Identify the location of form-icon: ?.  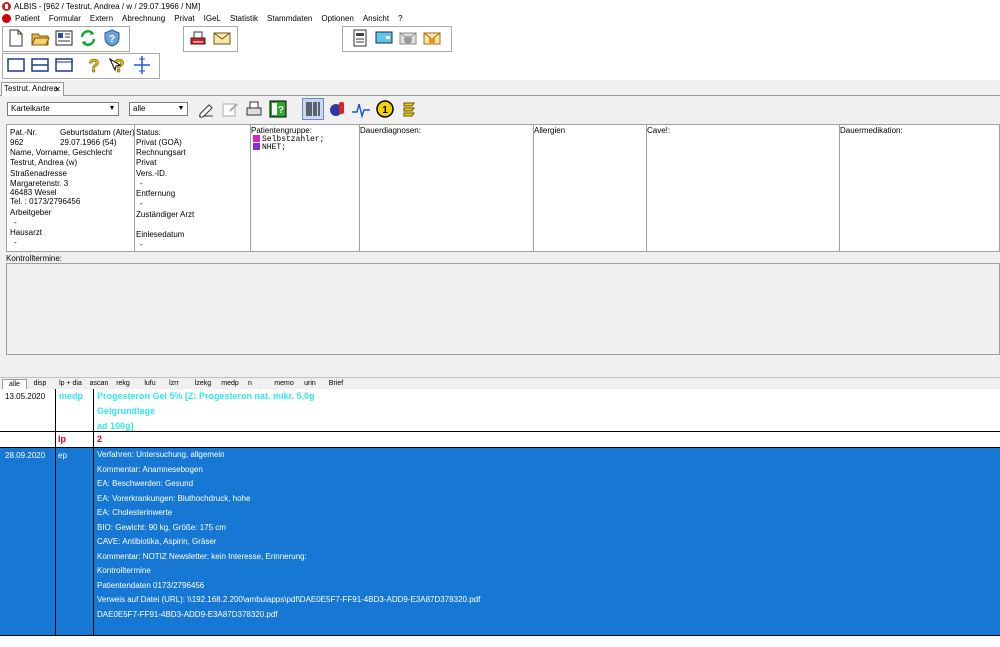
(278, 109).